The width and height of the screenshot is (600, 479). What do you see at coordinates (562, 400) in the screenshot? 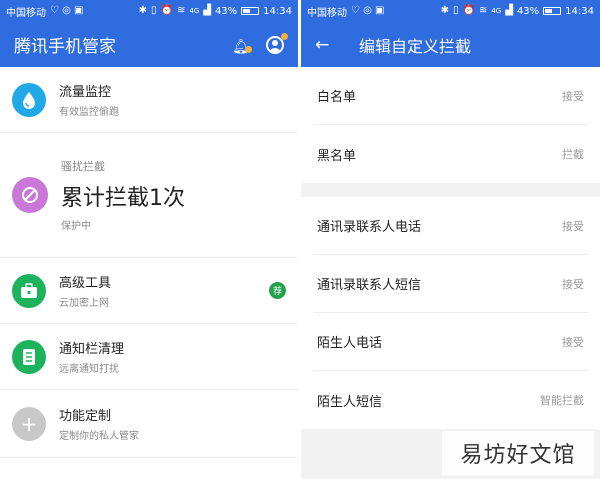
I see `setting-value: 智能拦截` at bounding box center [562, 400].